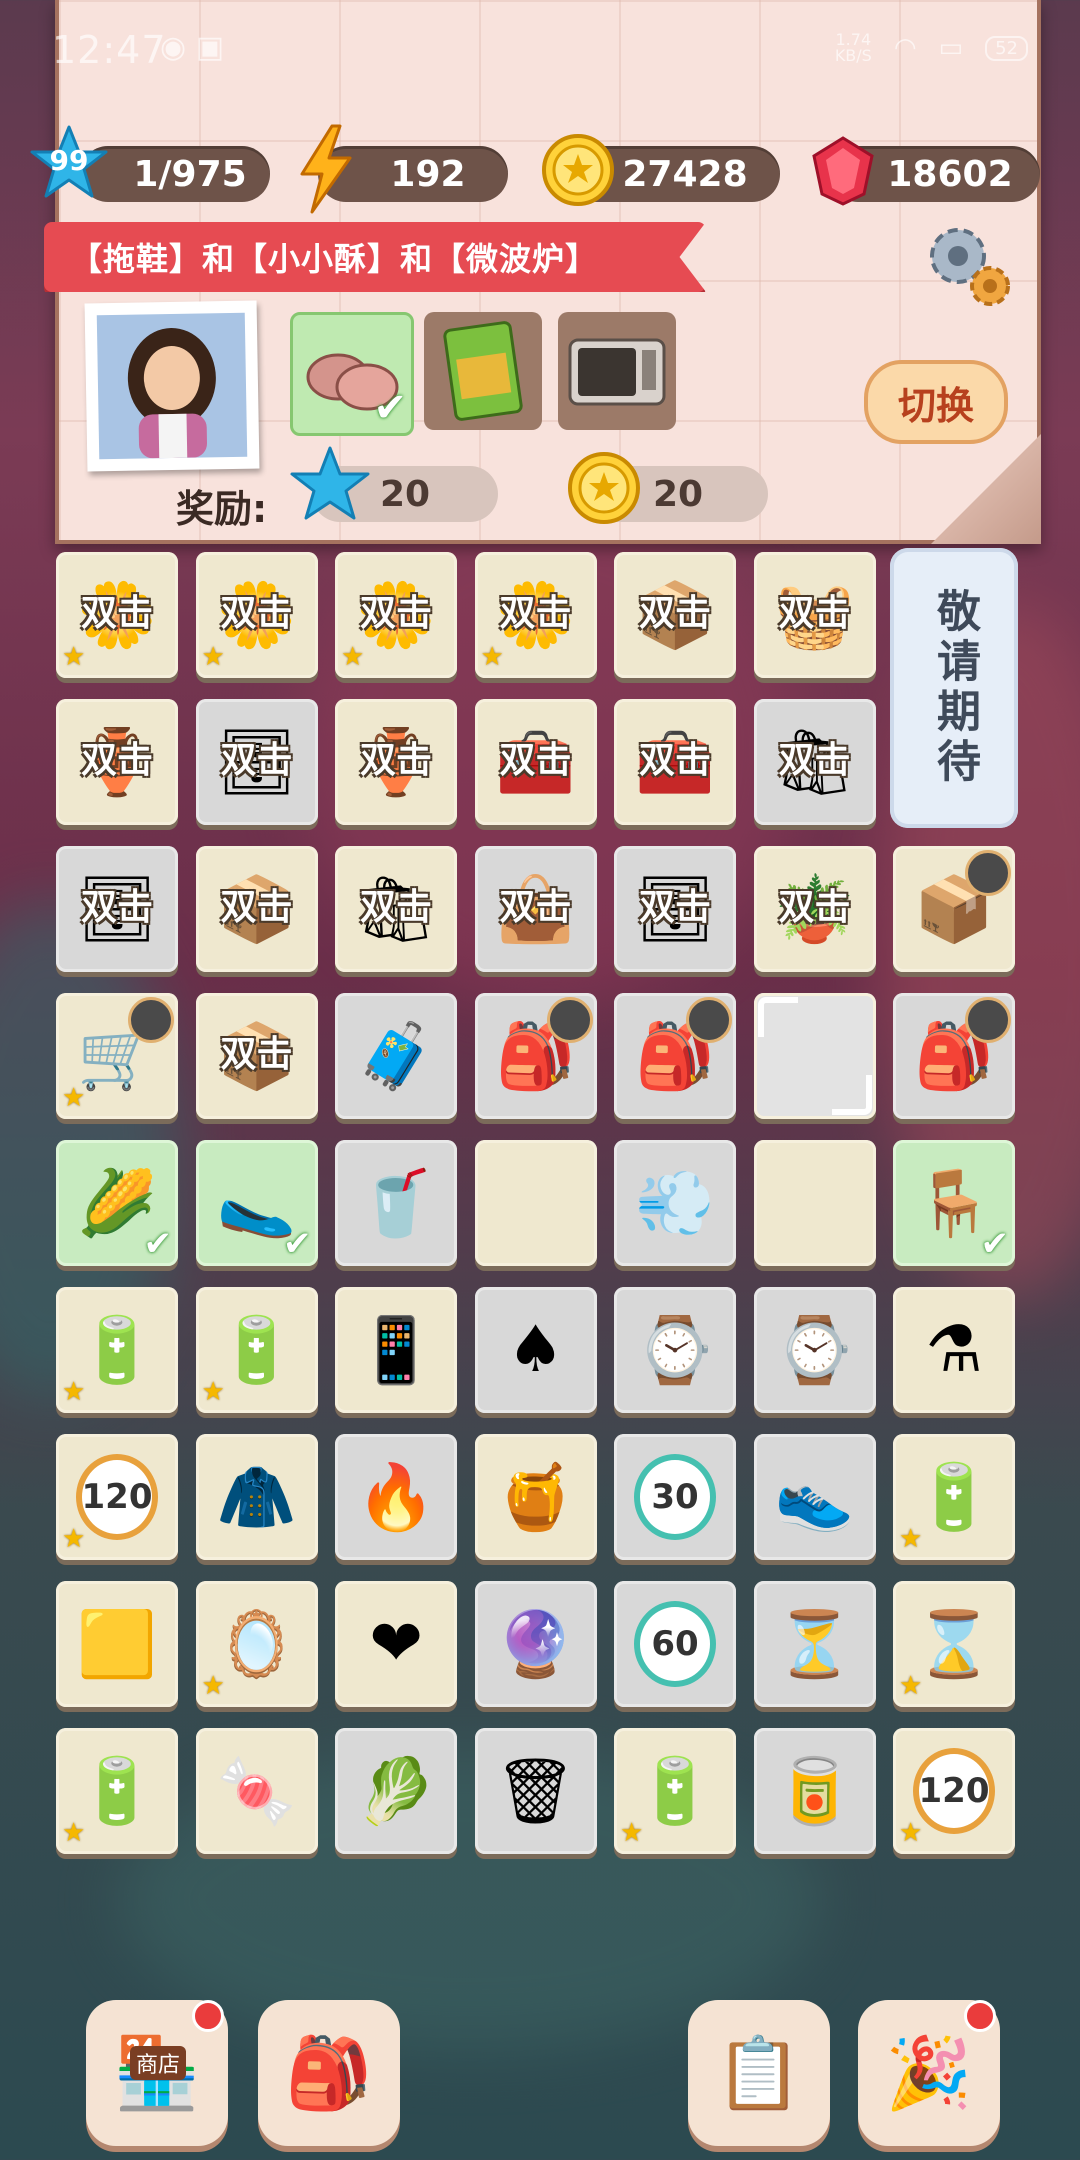 This screenshot has height=2160, width=1080. I want to click on board-cell: 🪞 ★, so click(256, 1644).